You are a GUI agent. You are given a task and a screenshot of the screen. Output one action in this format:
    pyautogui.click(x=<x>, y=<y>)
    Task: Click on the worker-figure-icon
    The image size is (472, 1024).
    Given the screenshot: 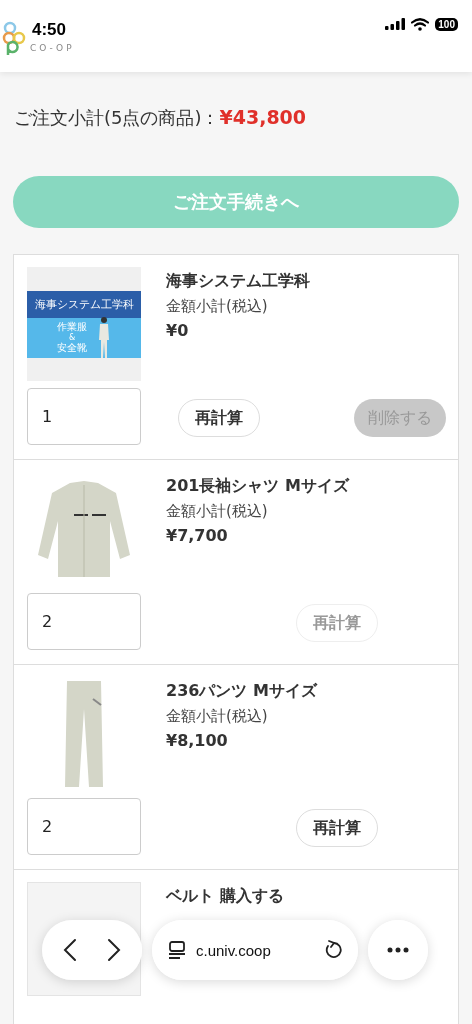 What is the action you would take?
    pyautogui.click(x=104, y=337)
    